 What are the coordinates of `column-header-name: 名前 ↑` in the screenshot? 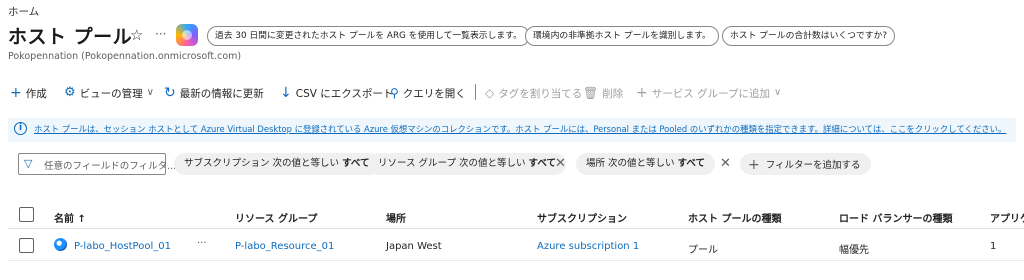 It's located at (70, 217).